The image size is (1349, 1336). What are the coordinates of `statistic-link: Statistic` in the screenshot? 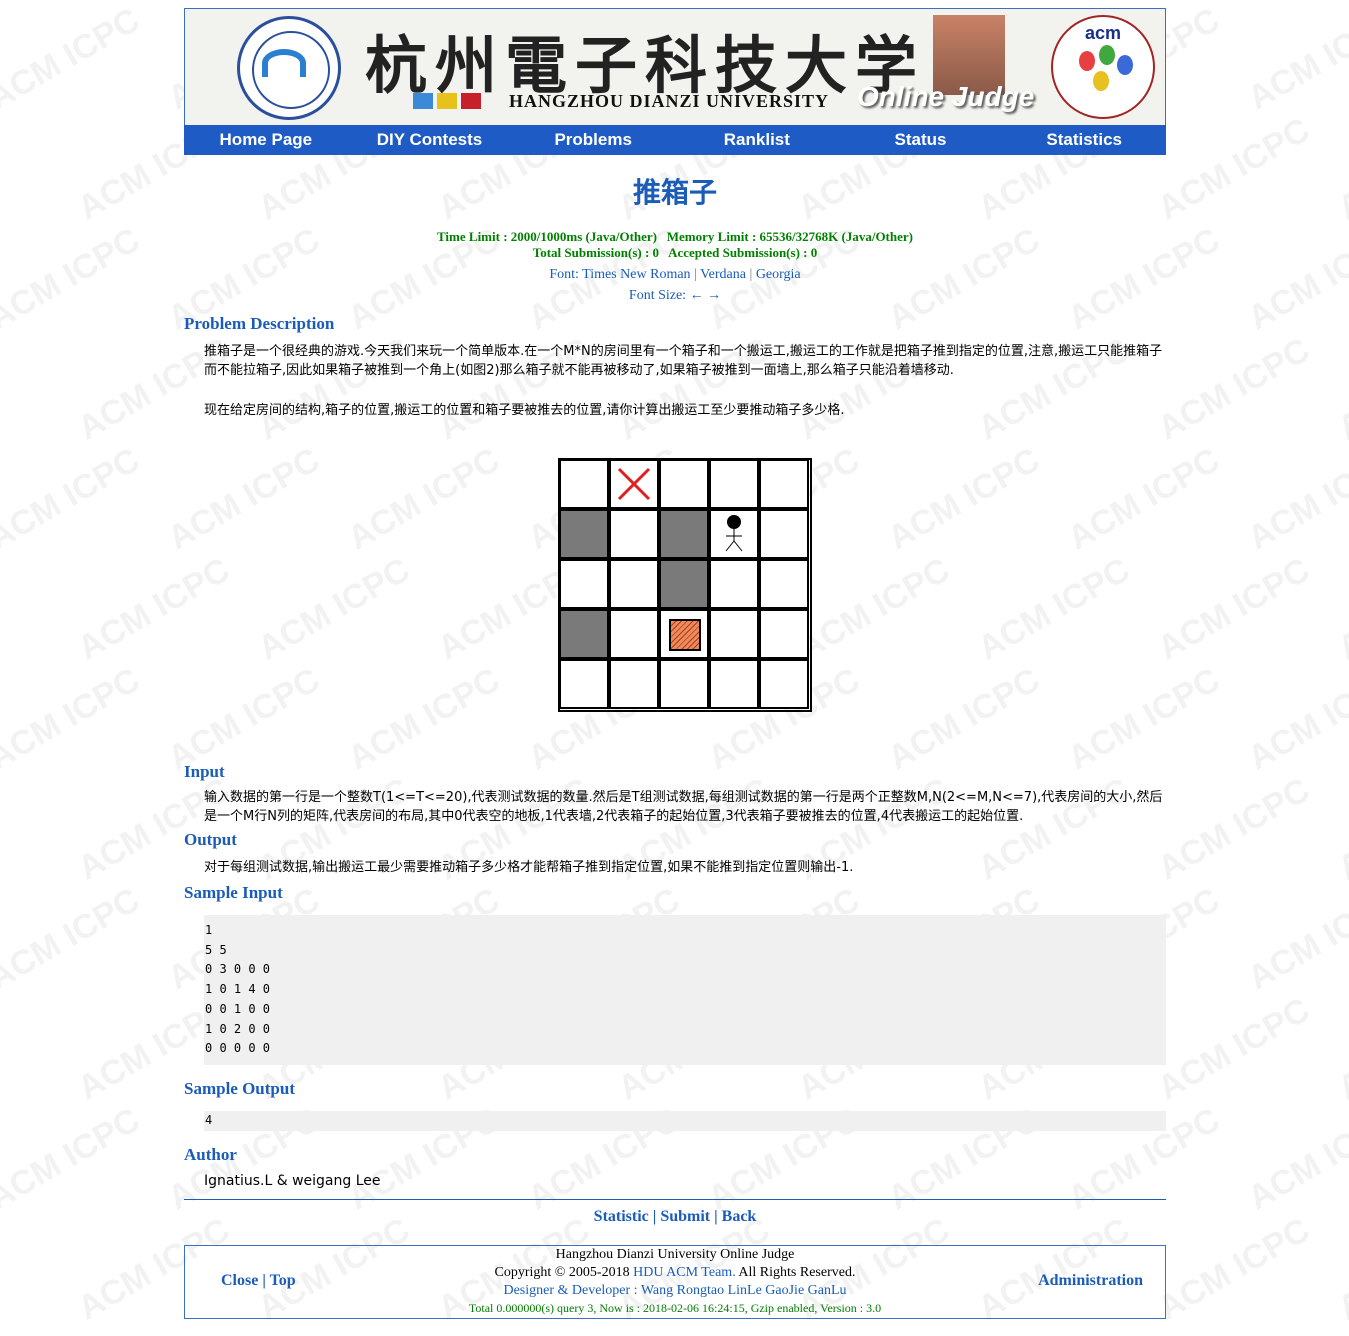 It's located at (621, 1216).